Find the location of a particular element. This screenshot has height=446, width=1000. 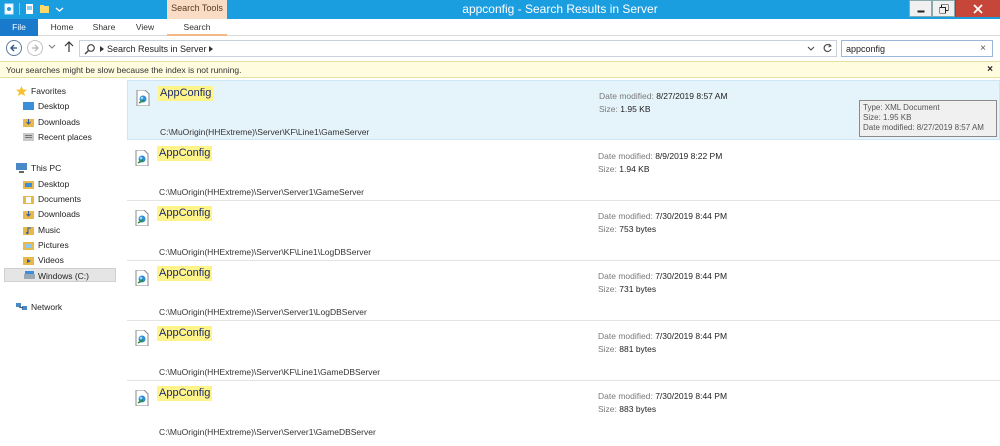

recent-places-icon is located at coordinates (28, 137).